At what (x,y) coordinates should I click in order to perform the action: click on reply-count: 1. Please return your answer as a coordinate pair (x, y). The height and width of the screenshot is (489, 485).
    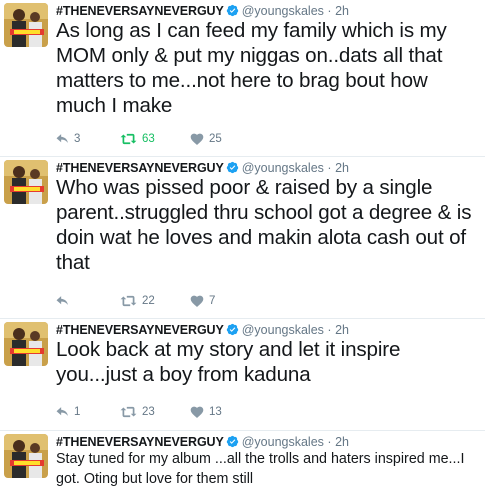
    Looking at the image, I should click on (77, 412).